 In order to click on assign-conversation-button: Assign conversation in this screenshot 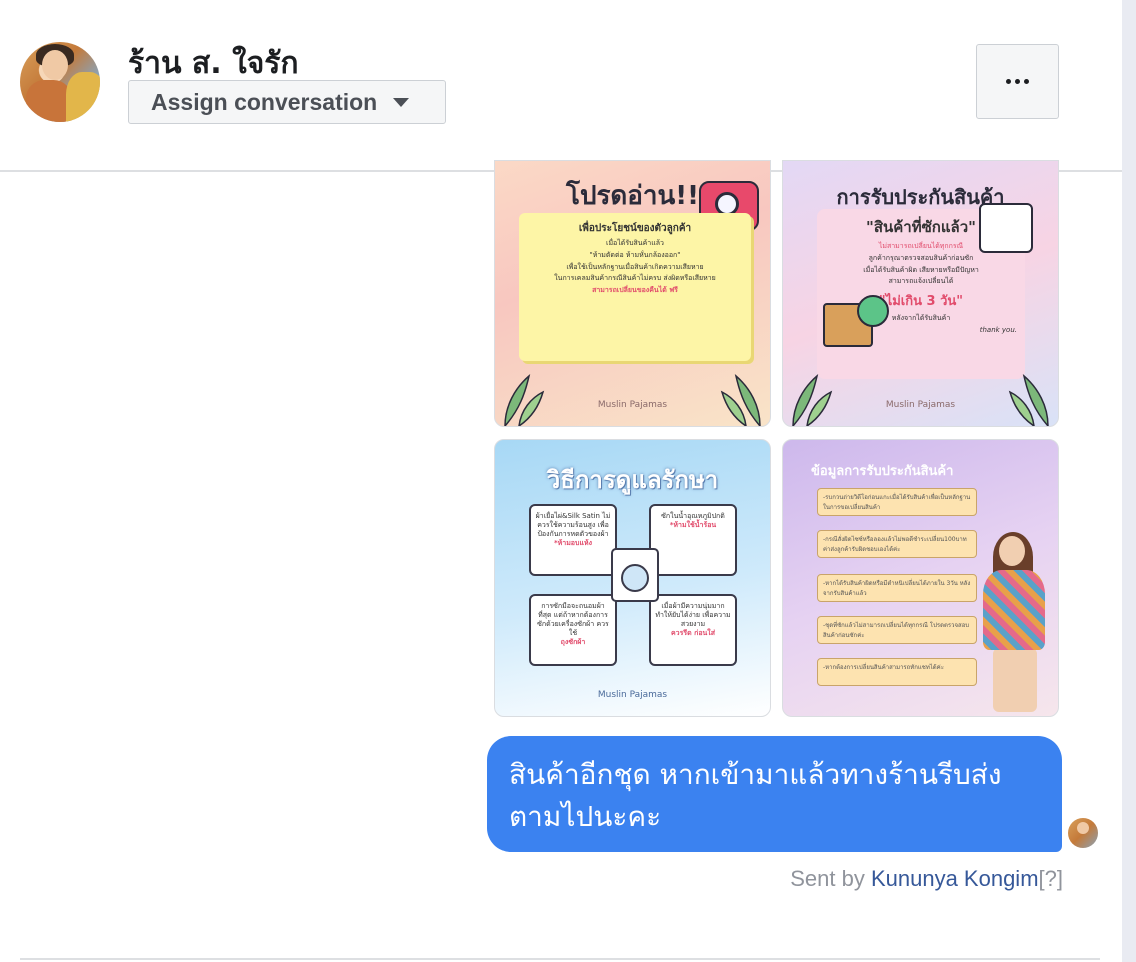, I will do `click(287, 102)`.